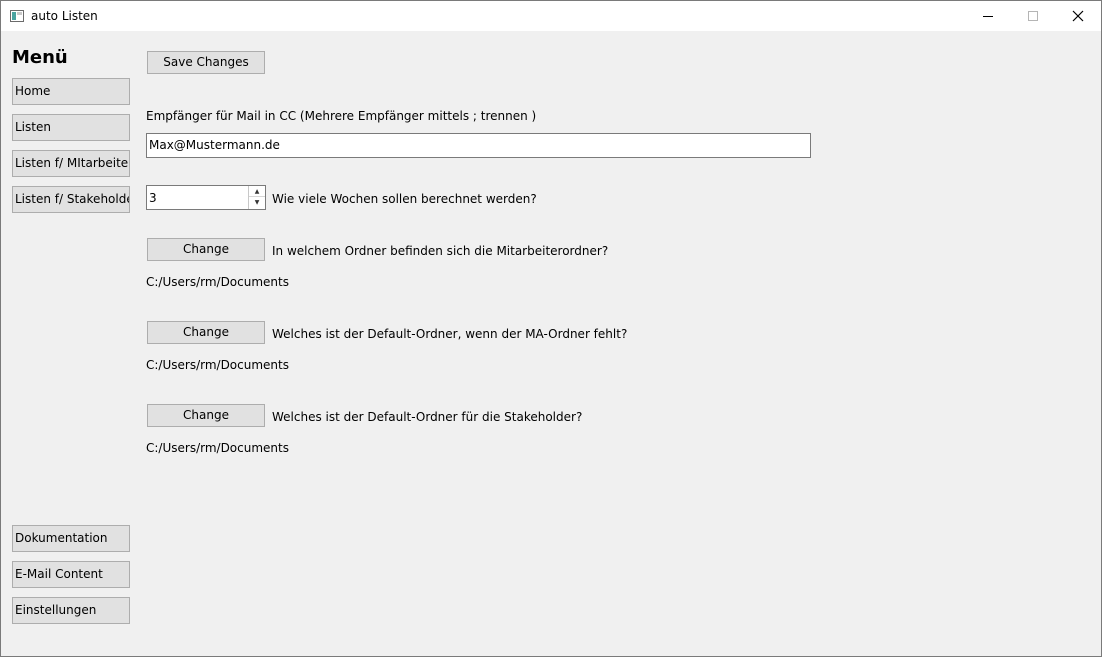  What do you see at coordinates (551, 16) in the screenshot?
I see `title-bar: auto Listen` at bounding box center [551, 16].